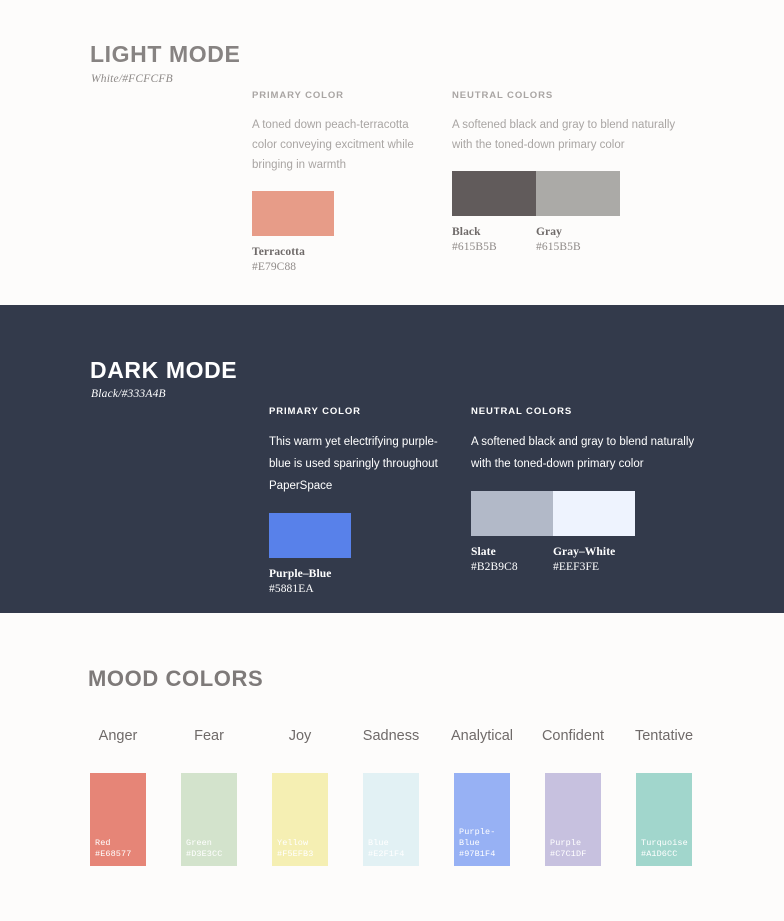 The width and height of the screenshot is (784, 921). What do you see at coordinates (466, 232) in the screenshot?
I see `swatch-name-black: Black` at bounding box center [466, 232].